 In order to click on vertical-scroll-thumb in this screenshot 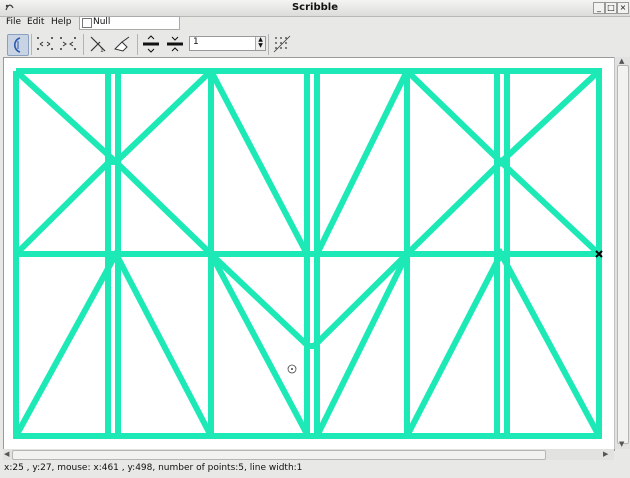, I will do `click(623, 254)`.